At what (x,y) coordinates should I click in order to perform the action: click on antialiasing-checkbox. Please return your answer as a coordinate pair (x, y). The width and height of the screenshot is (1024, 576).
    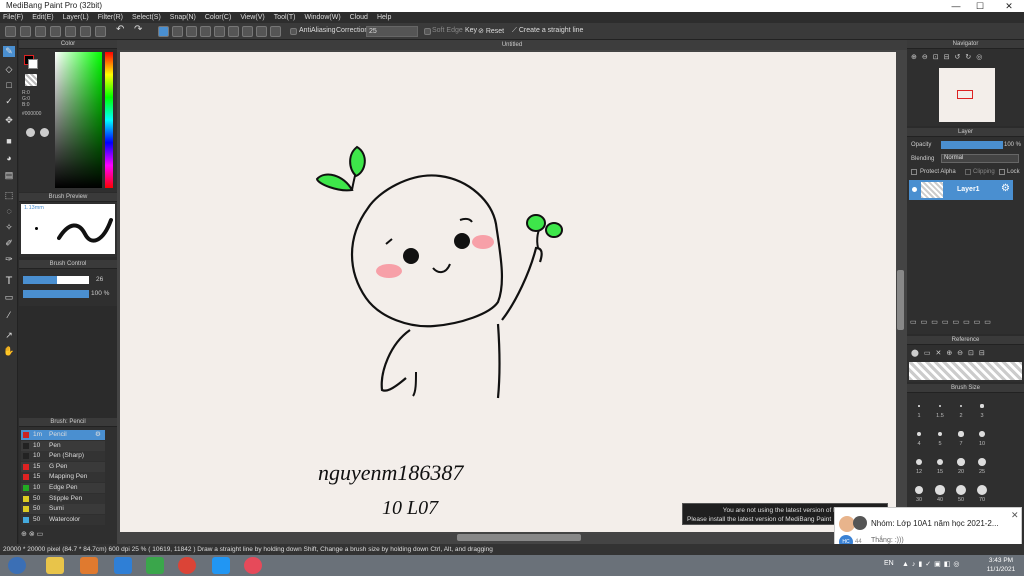
    Looking at the image, I should click on (293, 31).